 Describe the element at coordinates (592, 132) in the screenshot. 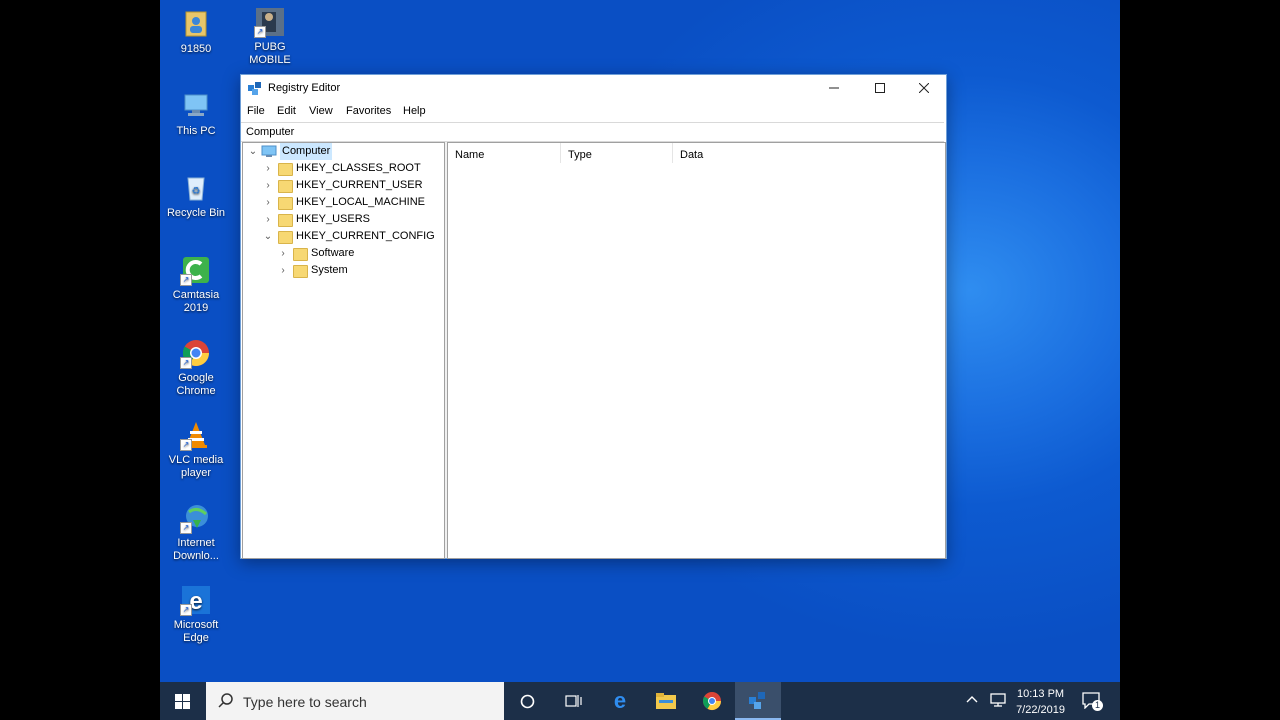

I see `address-bar: Computer` at that location.